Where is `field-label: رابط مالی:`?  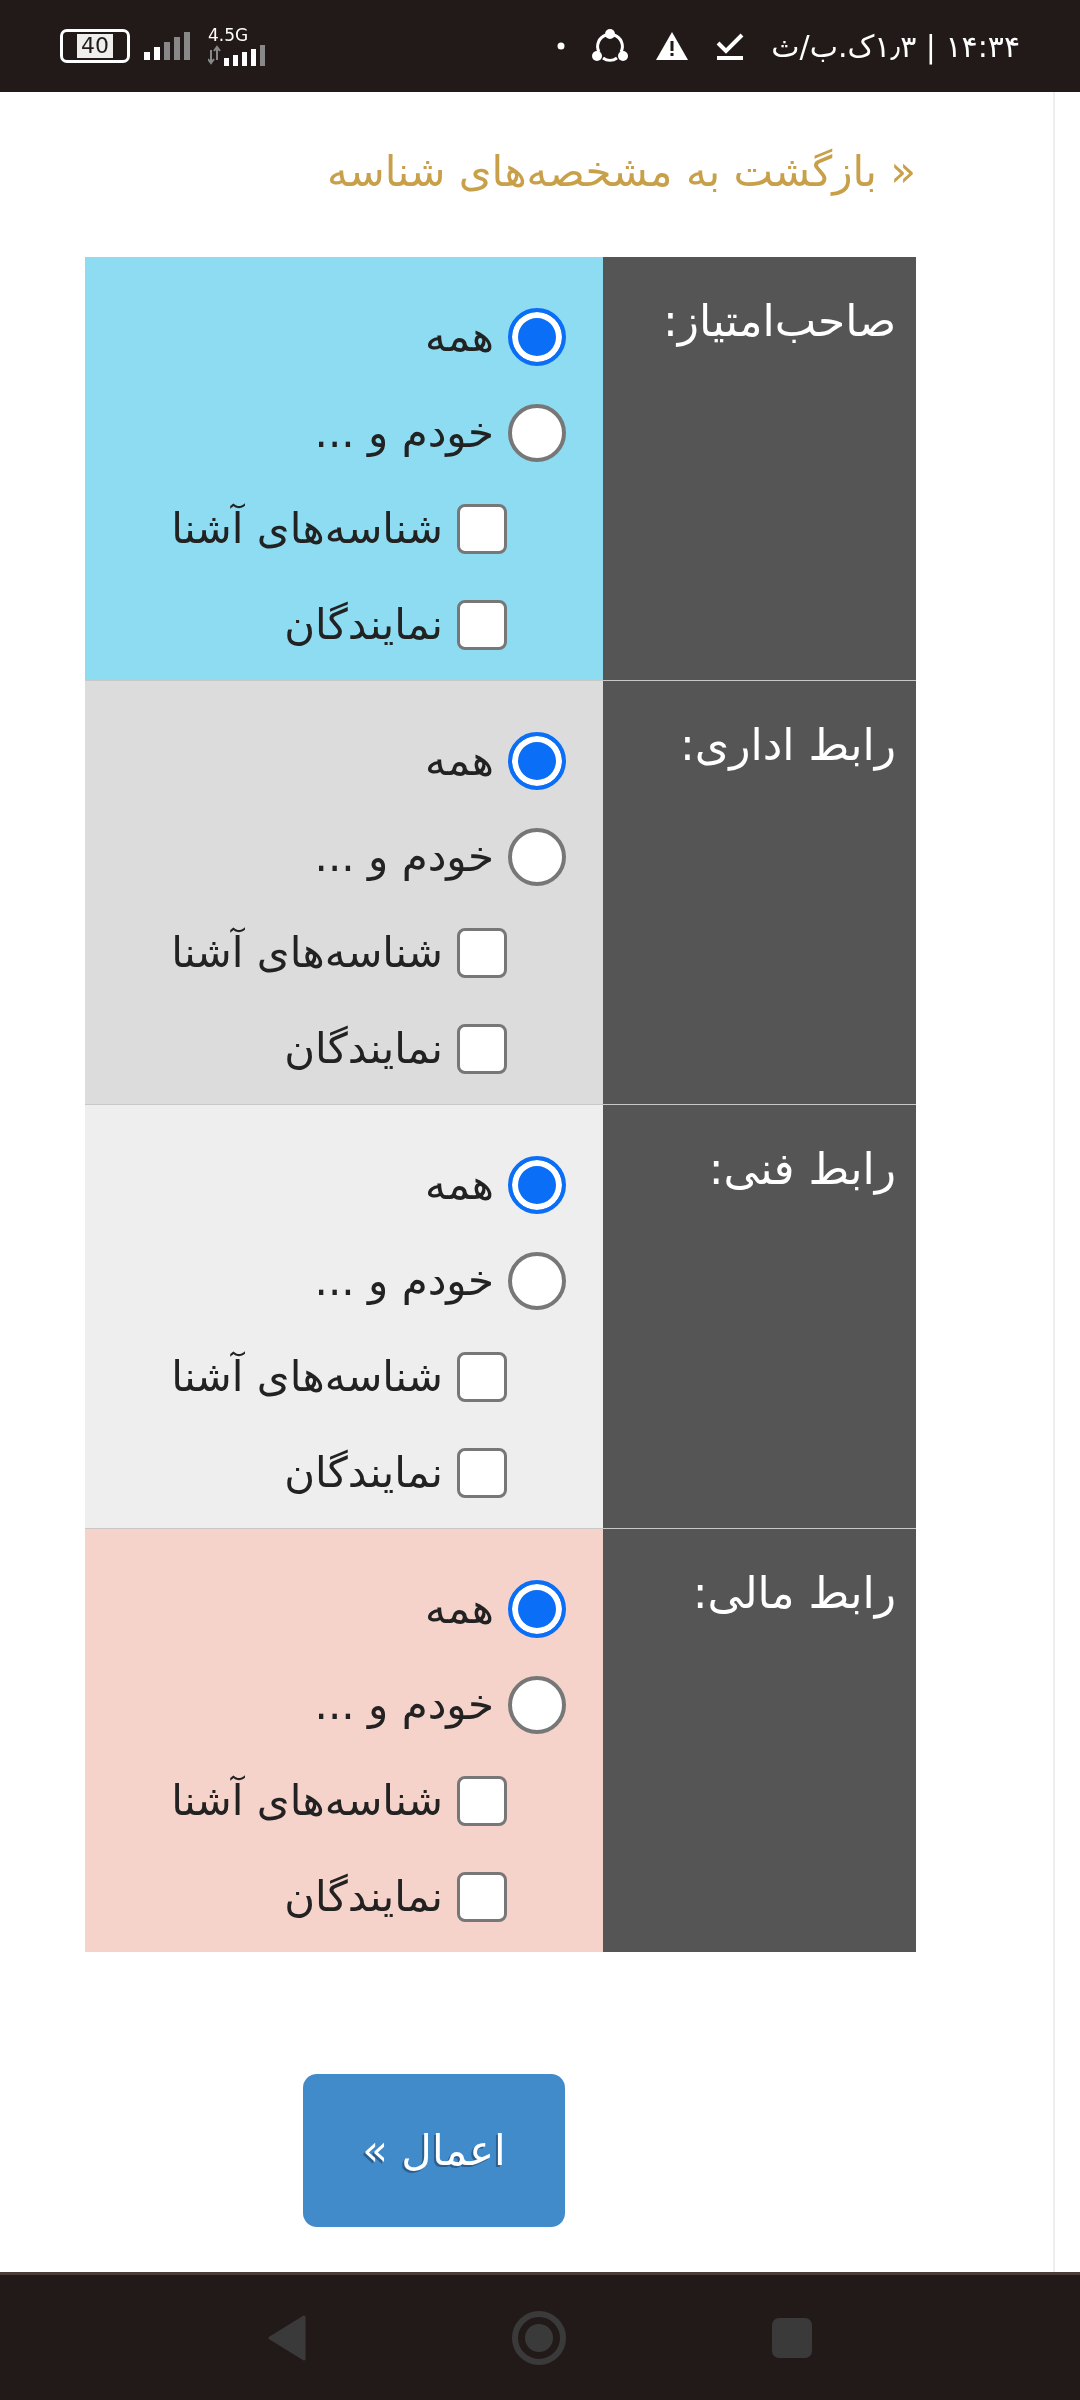 field-label: رابط مالی: is located at coordinates (794, 1593).